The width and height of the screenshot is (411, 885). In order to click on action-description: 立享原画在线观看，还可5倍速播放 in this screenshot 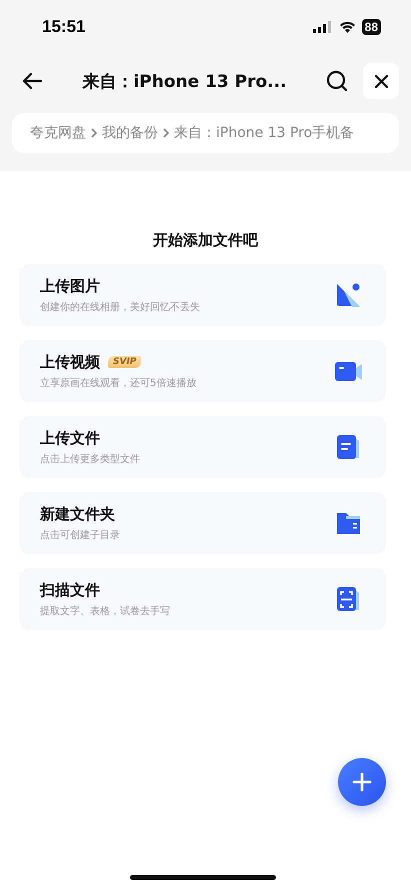, I will do `click(119, 383)`.